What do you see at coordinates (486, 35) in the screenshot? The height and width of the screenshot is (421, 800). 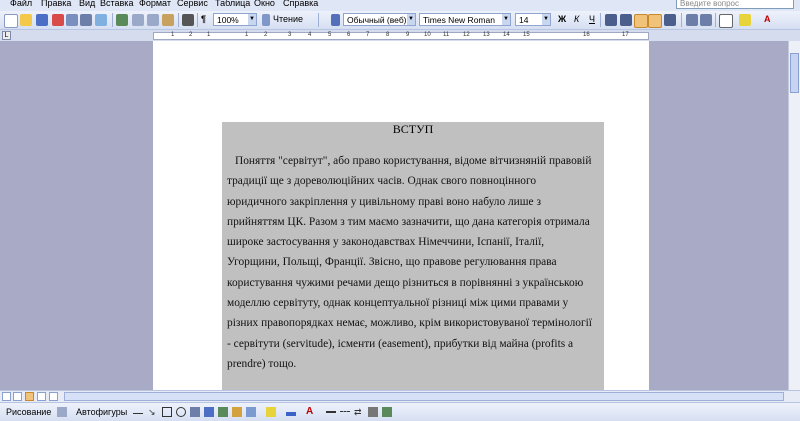 I see `ruler-number: 13` at bounding box center [486, 35].